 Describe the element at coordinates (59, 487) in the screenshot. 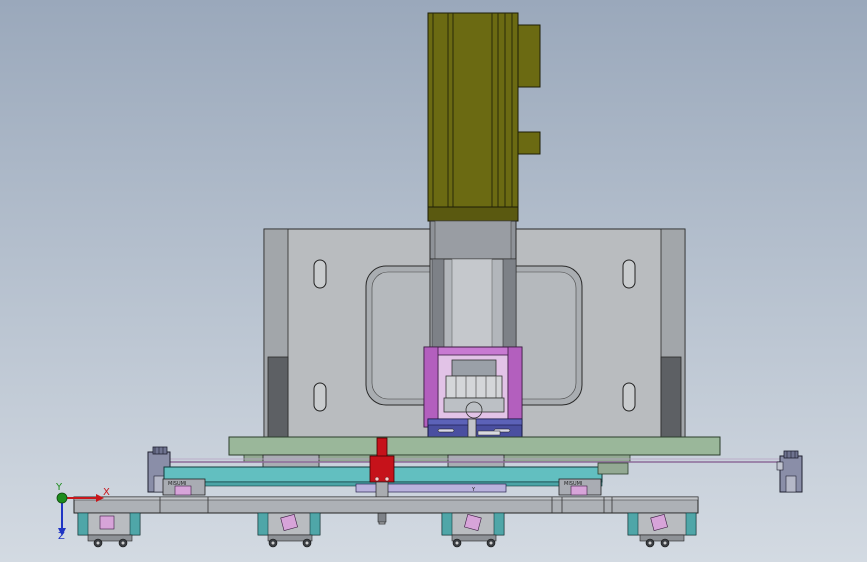

I see `triad-y-label: Y` at that location.